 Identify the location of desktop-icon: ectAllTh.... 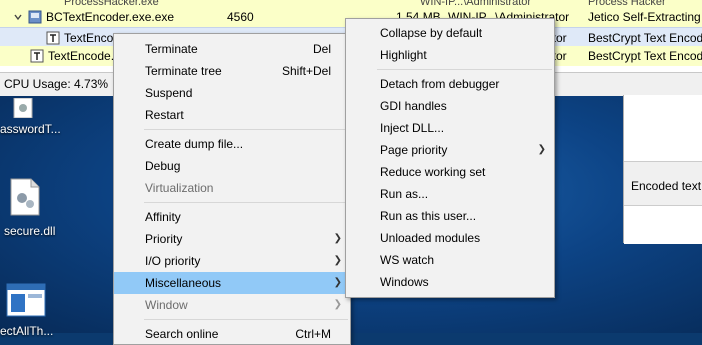
(30, 310).